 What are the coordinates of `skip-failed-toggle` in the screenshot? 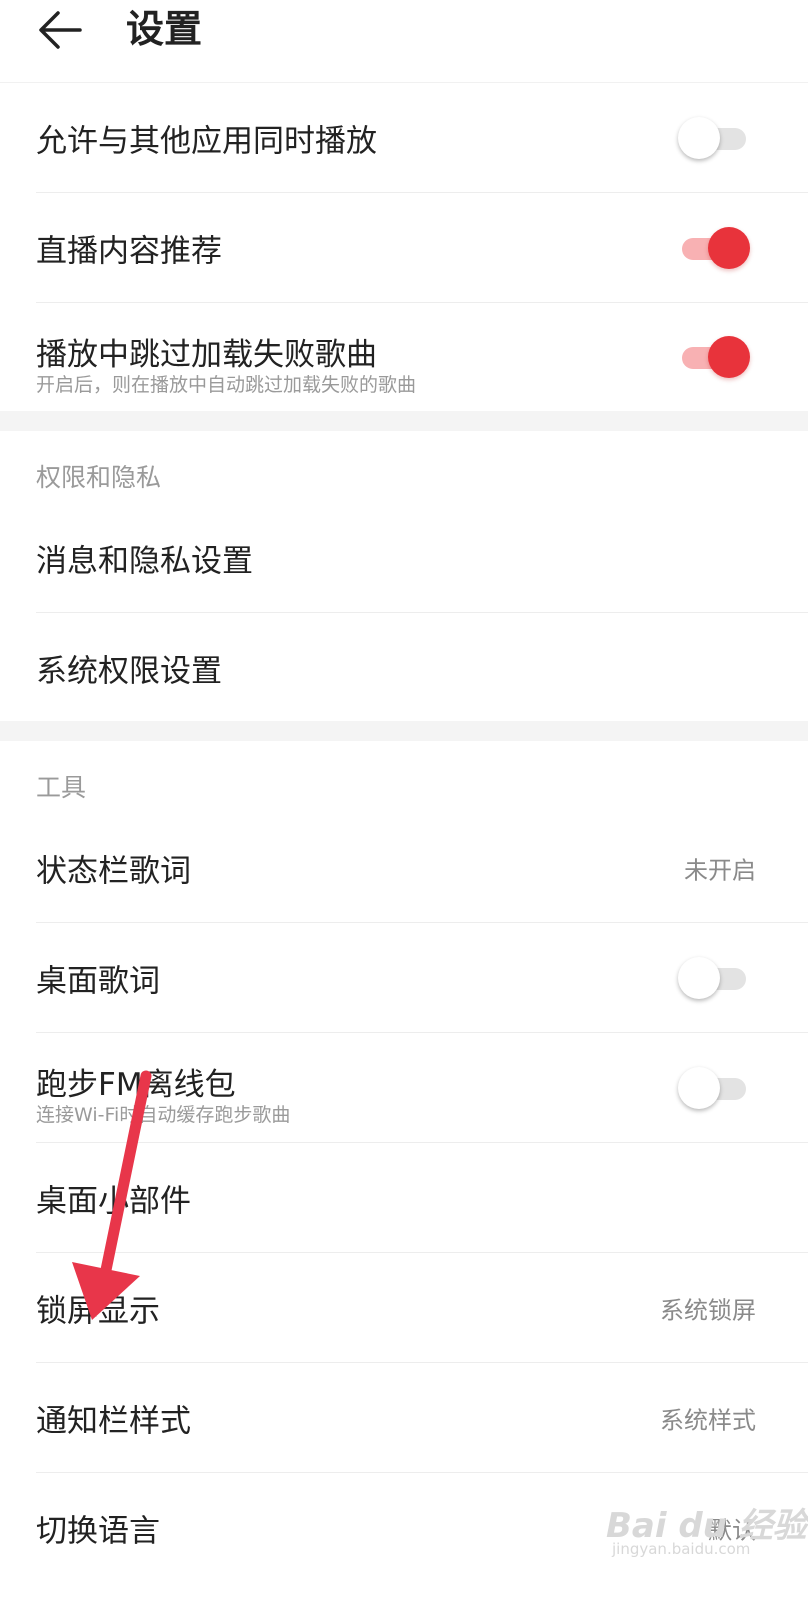 It's located at (714, 357).